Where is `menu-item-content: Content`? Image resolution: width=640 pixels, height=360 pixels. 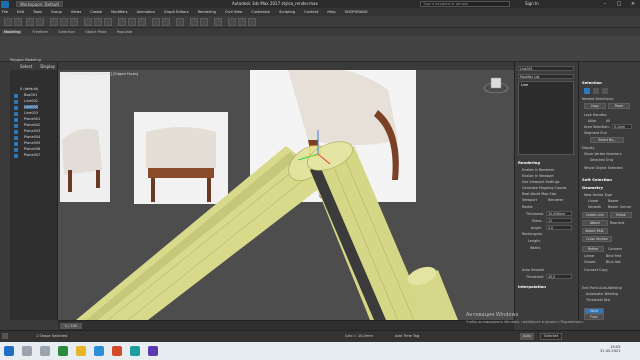 menu-item-content: Content is located at coordinates (311, 12).